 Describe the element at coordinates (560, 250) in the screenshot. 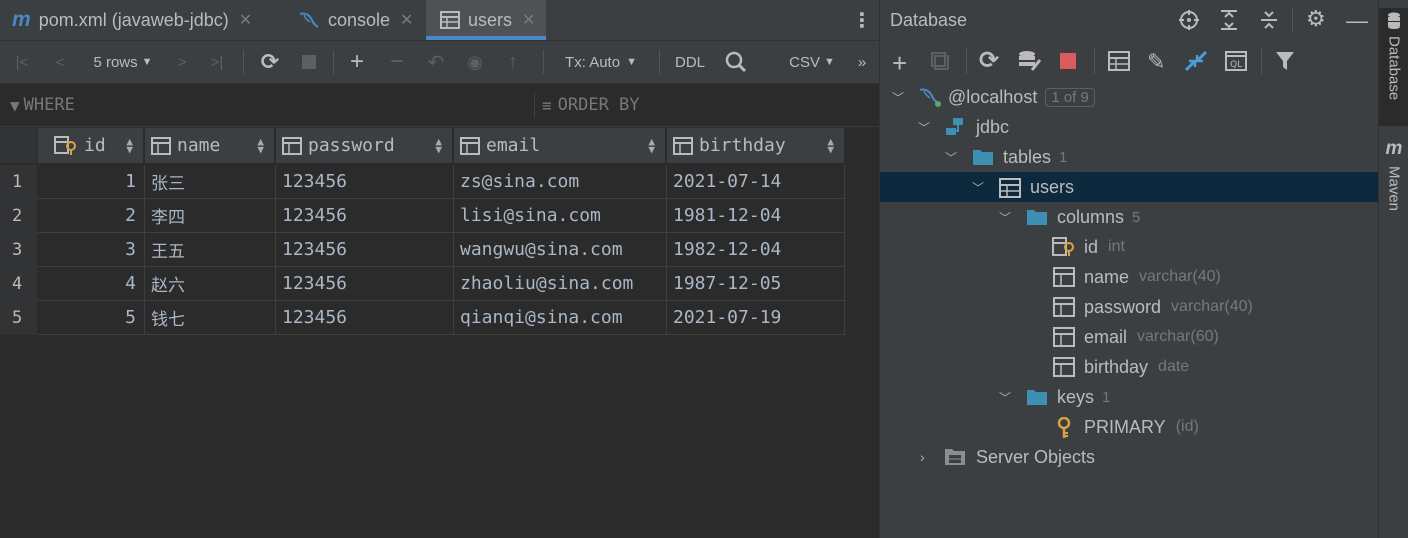

I see `cell-email: wangwu@sina.com` at that location.